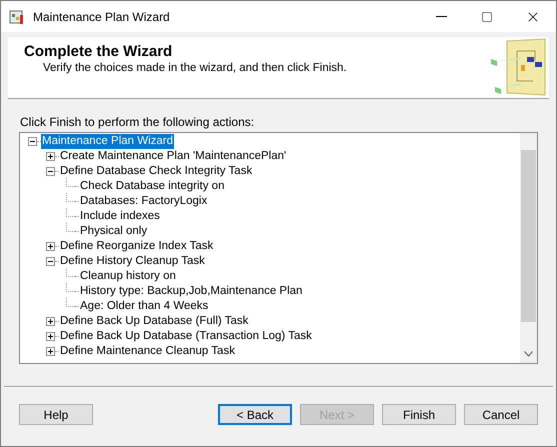 This screenshot has height=447, width=557. I want to click on minimize-icon, so click(441, 16).